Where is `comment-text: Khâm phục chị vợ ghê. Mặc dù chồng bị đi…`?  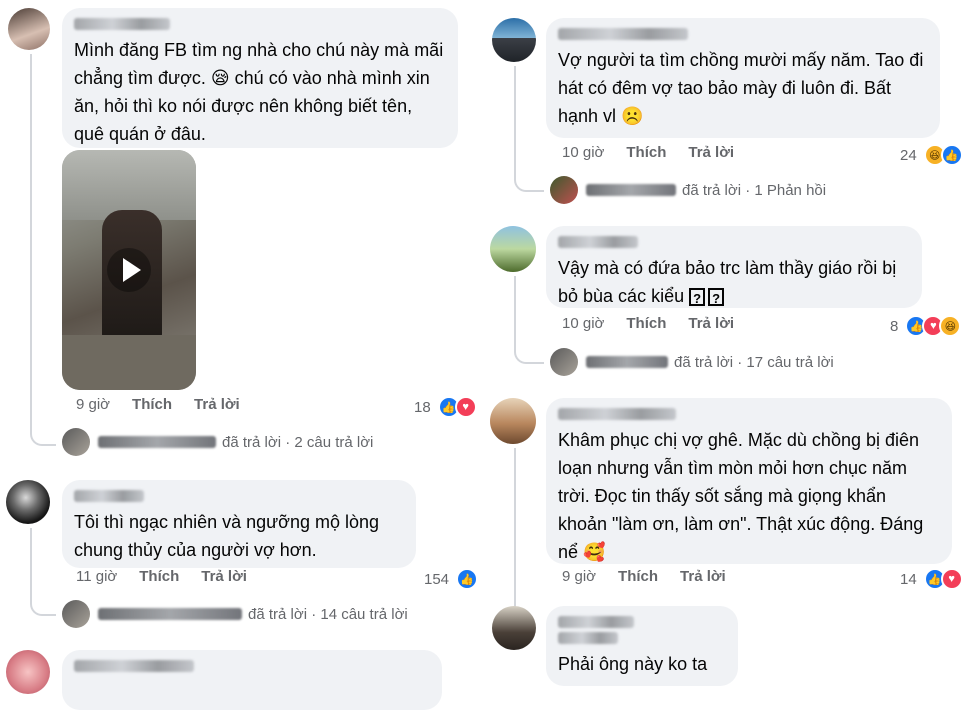
comment-text: Khâm phục chị vợ ghê. Mặc dù chồng bị đi… is located at coordinates (741, 496).